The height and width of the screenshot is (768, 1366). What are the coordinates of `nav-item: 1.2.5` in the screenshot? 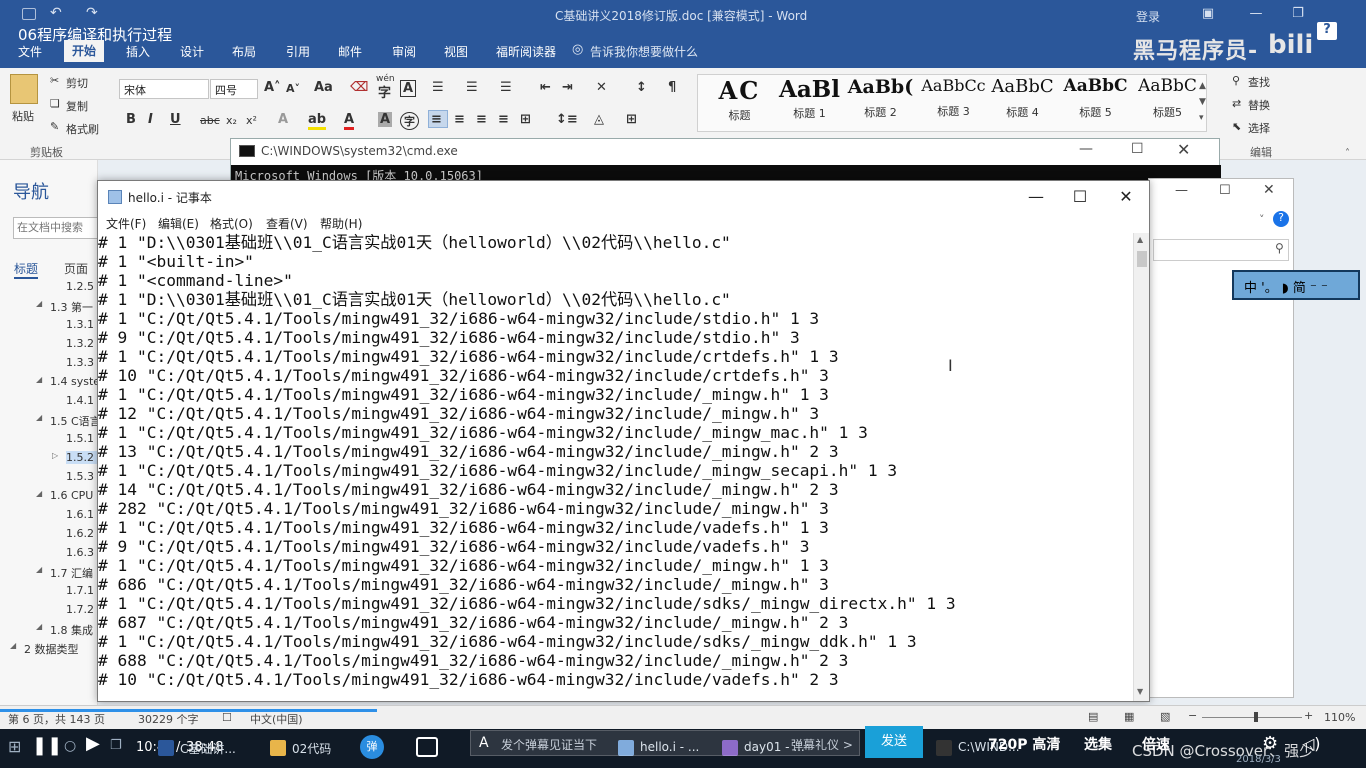 It's located at (82, 286).